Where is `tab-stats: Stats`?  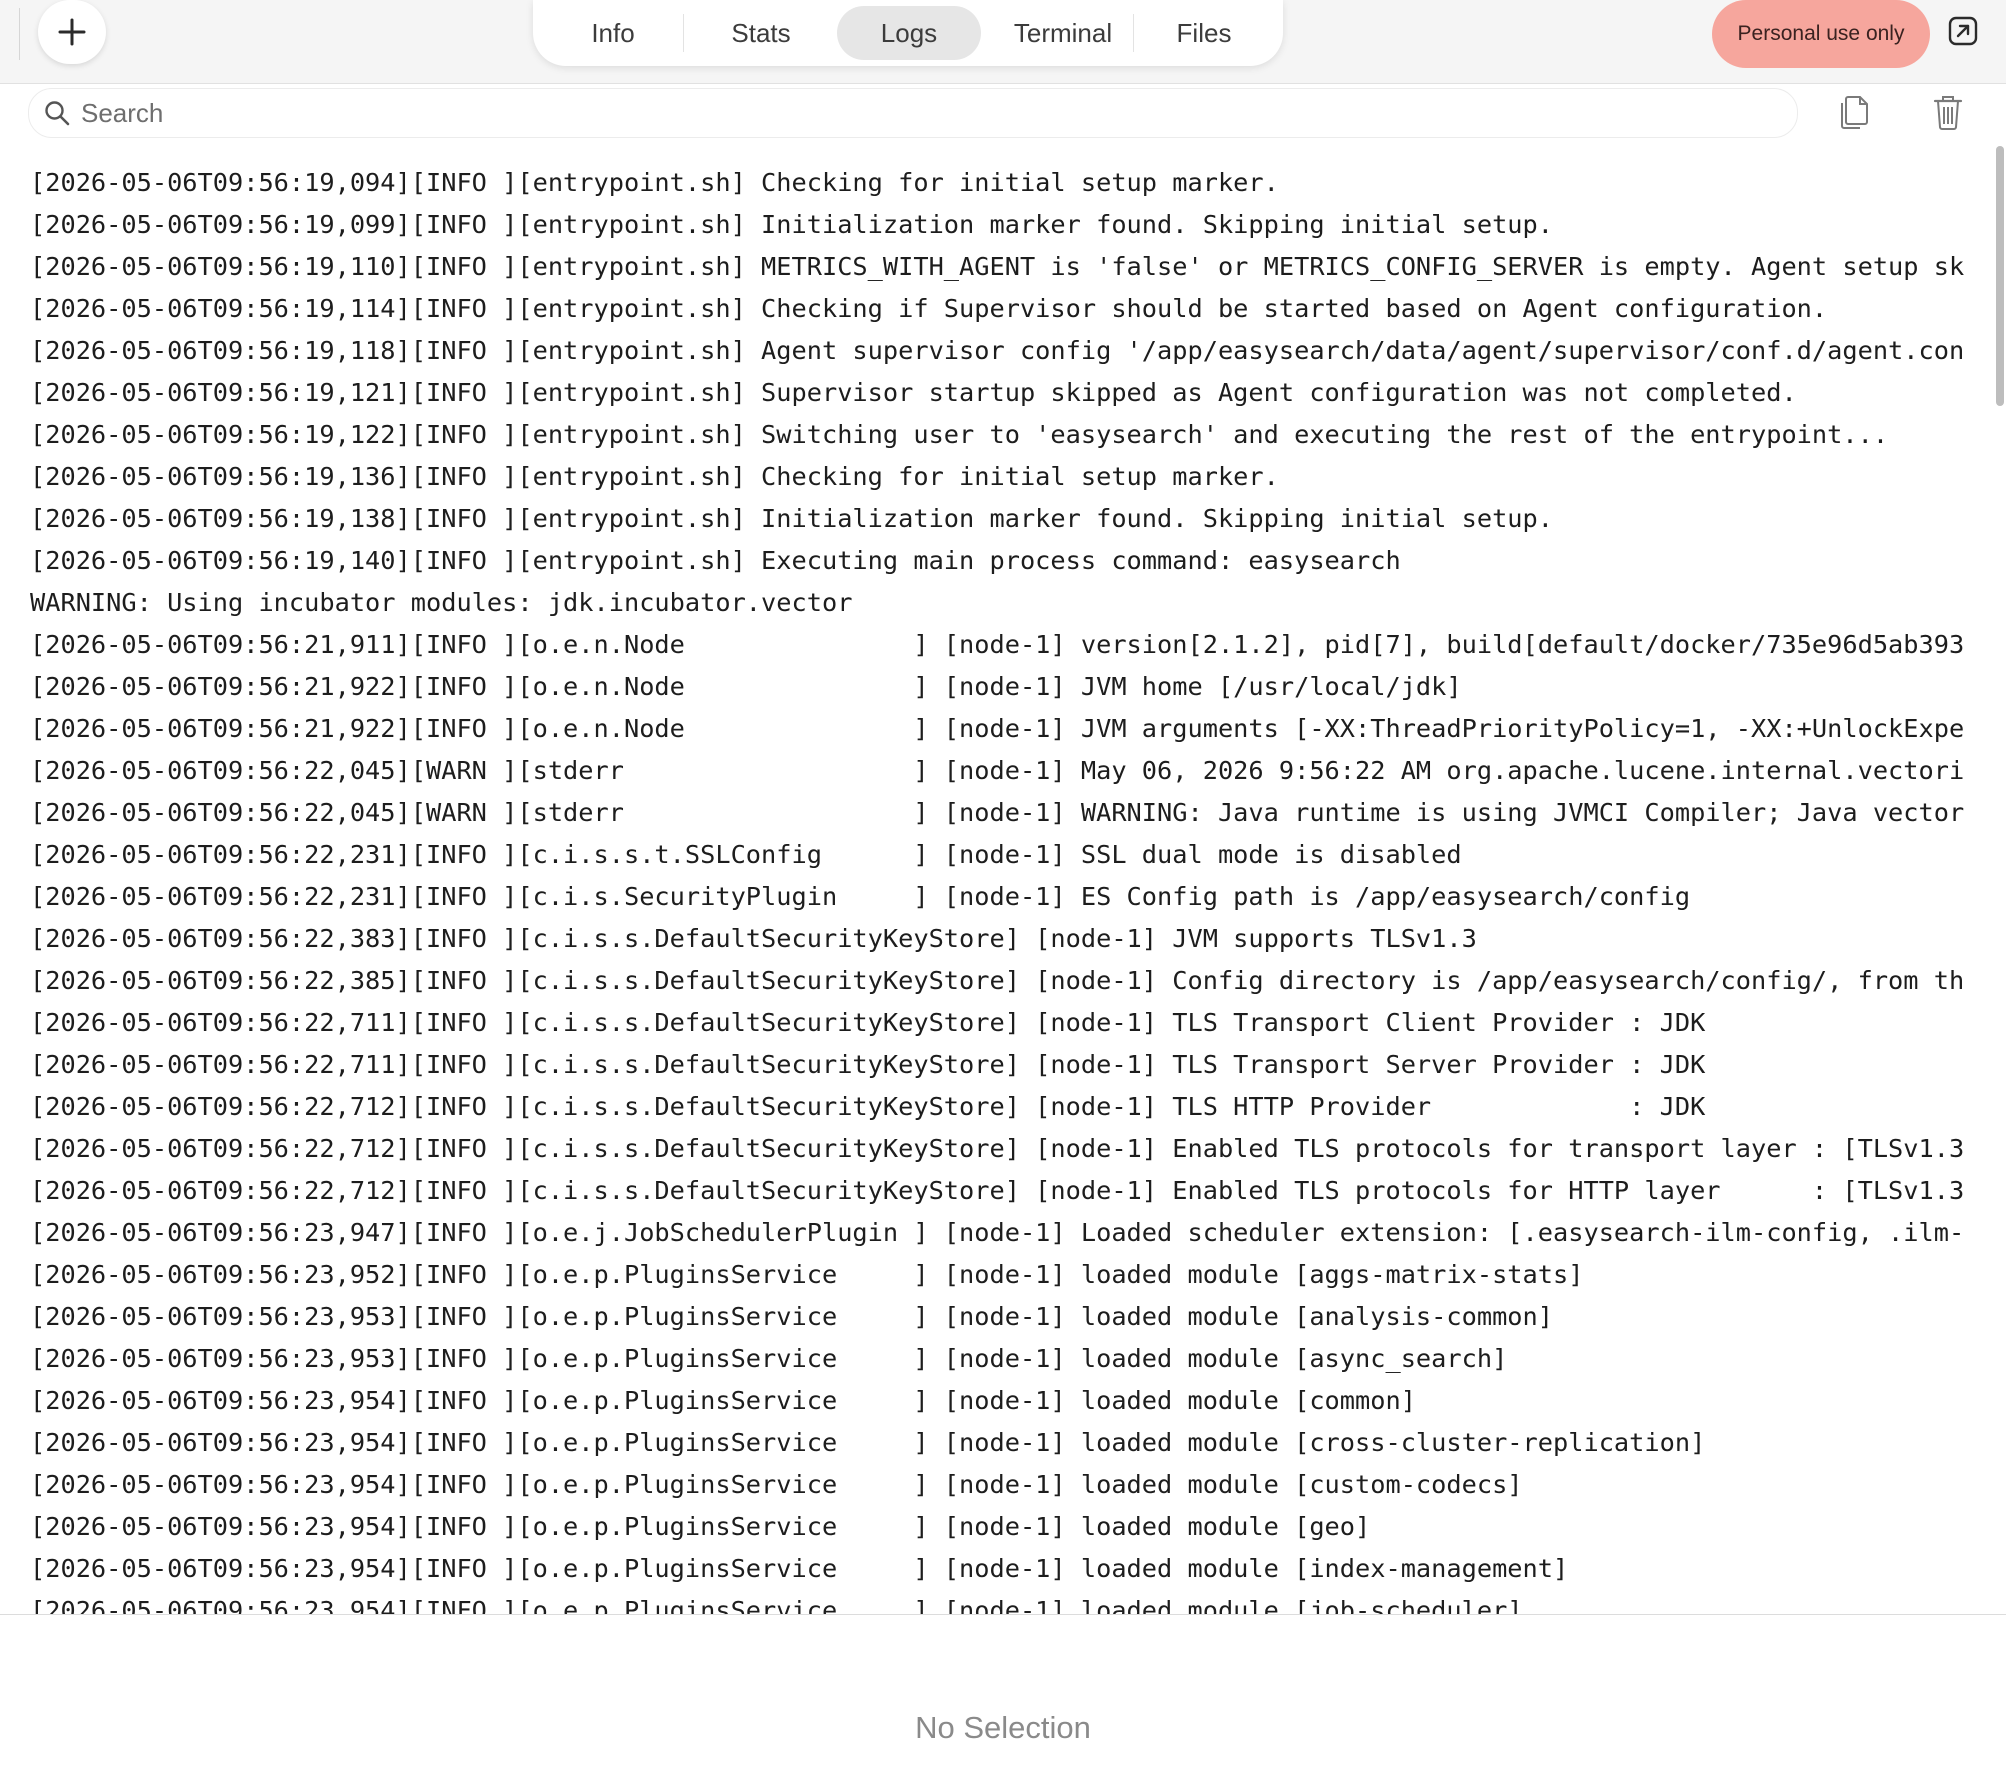
tab-stats: Stats is located at coordinates (761, 33).